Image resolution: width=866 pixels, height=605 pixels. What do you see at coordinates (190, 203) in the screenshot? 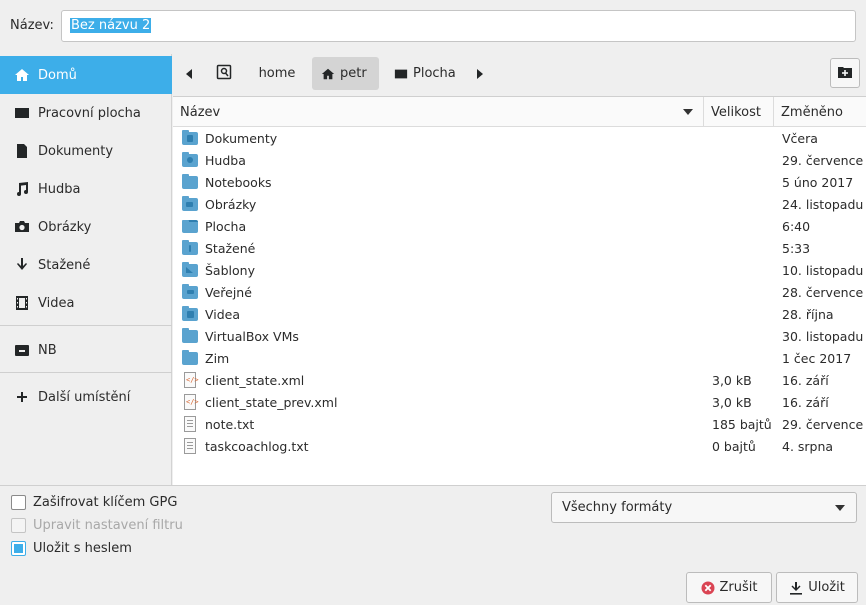
I see `folder-pictures-icon` at bounding box center [190, 203].